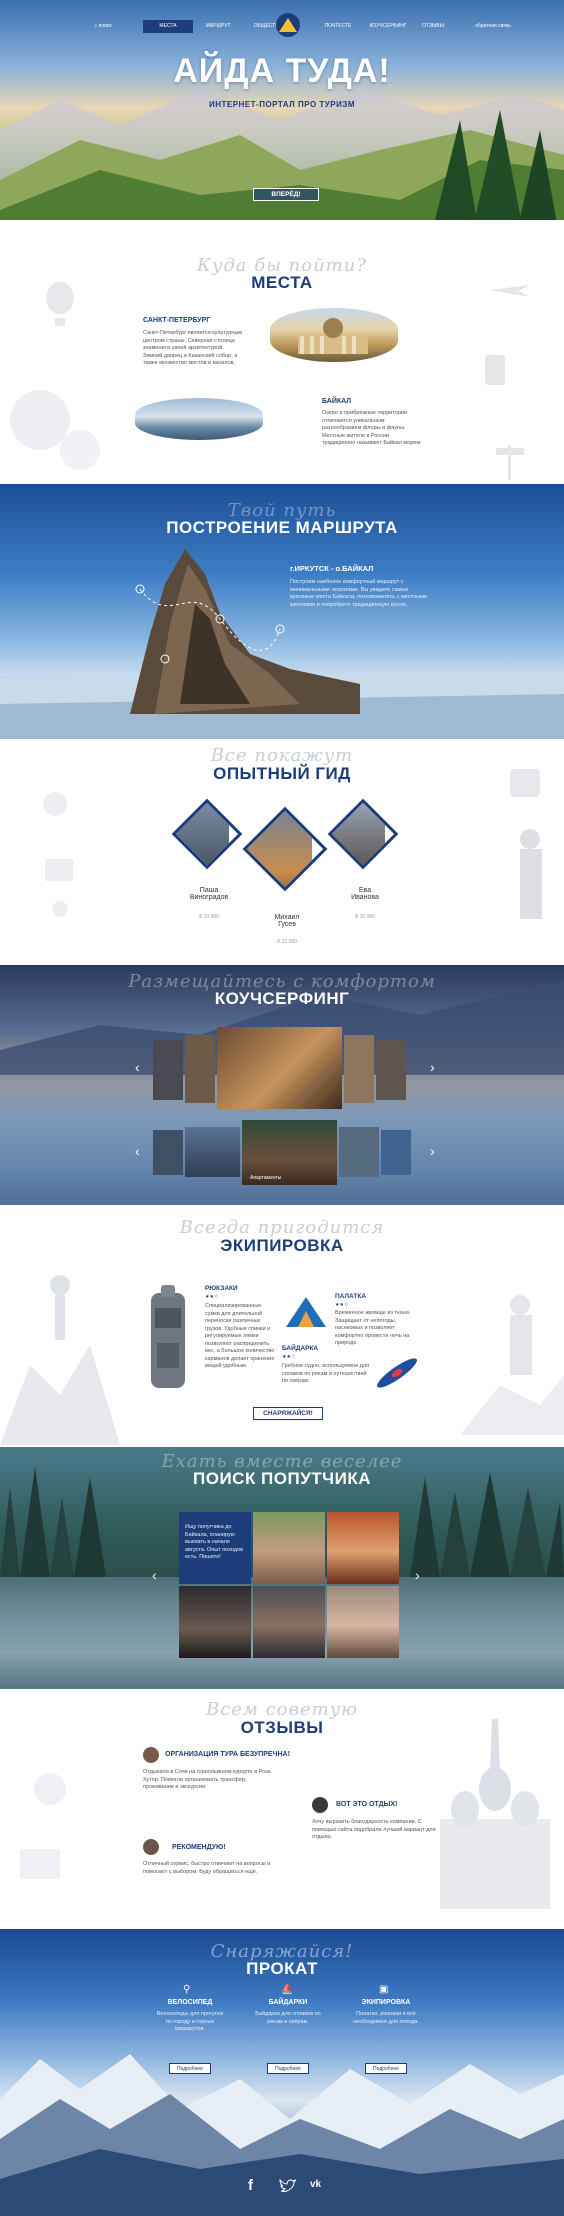  I want to click on doodle-decoration, so click(43, 1826).